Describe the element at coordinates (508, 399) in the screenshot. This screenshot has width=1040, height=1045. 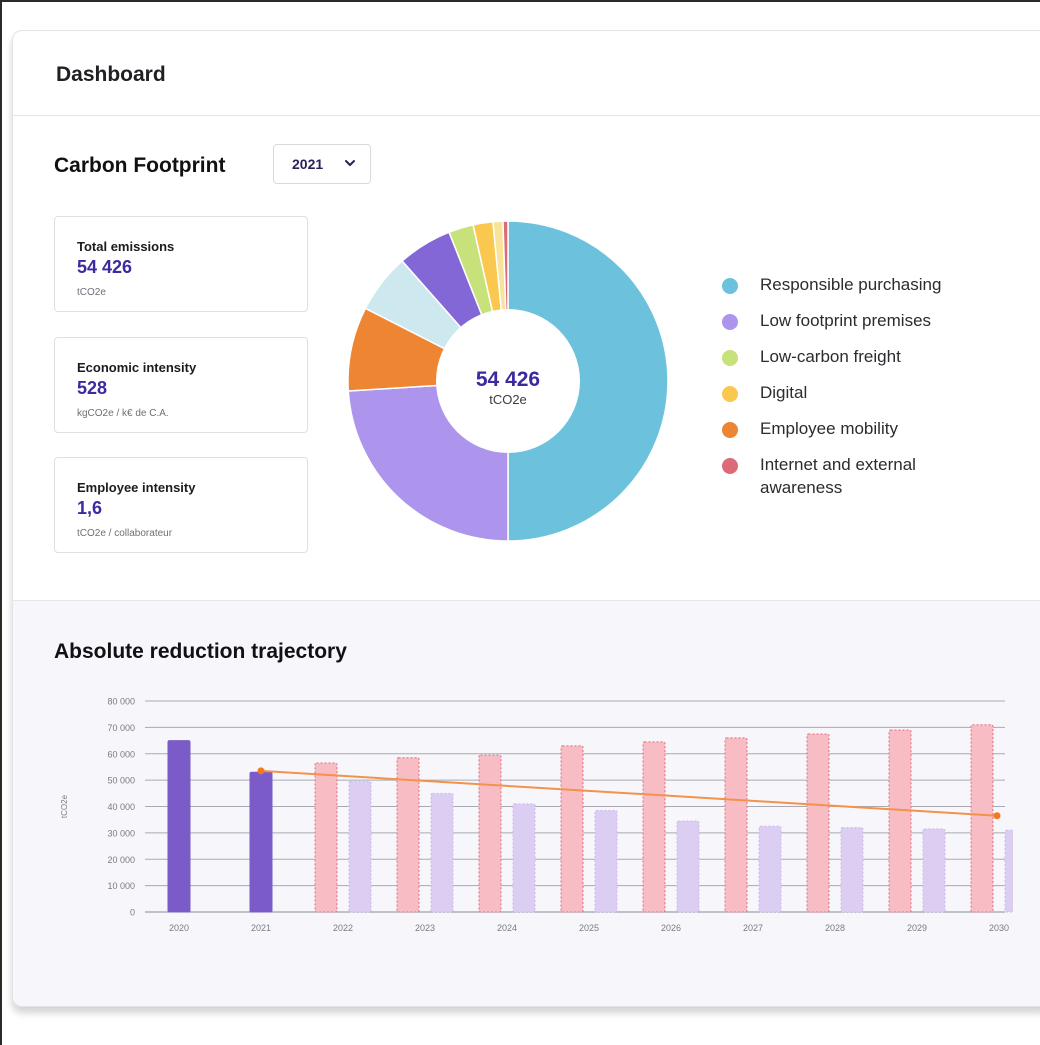
I see `donut-center-unit: tCO2e` at that location.